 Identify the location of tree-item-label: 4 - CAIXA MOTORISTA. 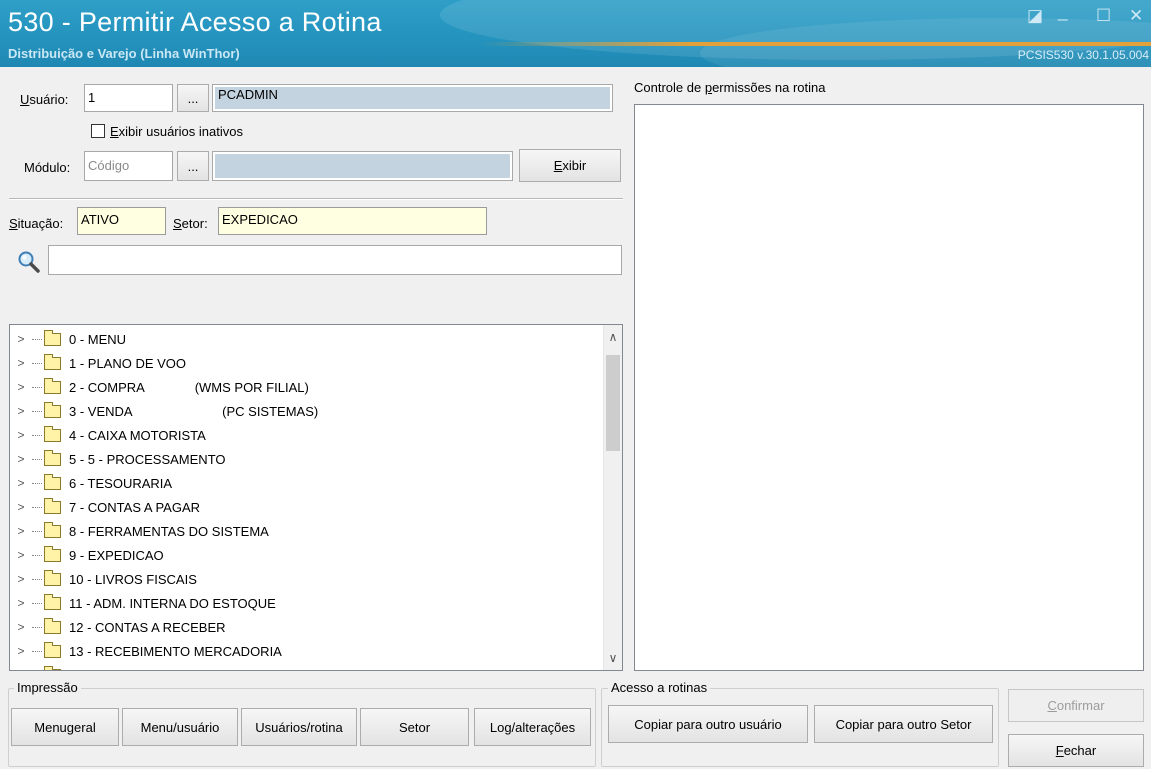
(137, 435).